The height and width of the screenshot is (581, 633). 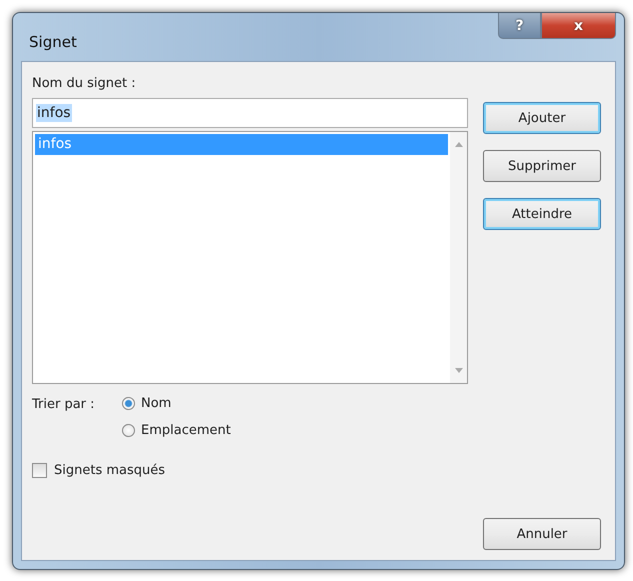 I want to click on scroll-down-icon, so click(x=458, y=370).